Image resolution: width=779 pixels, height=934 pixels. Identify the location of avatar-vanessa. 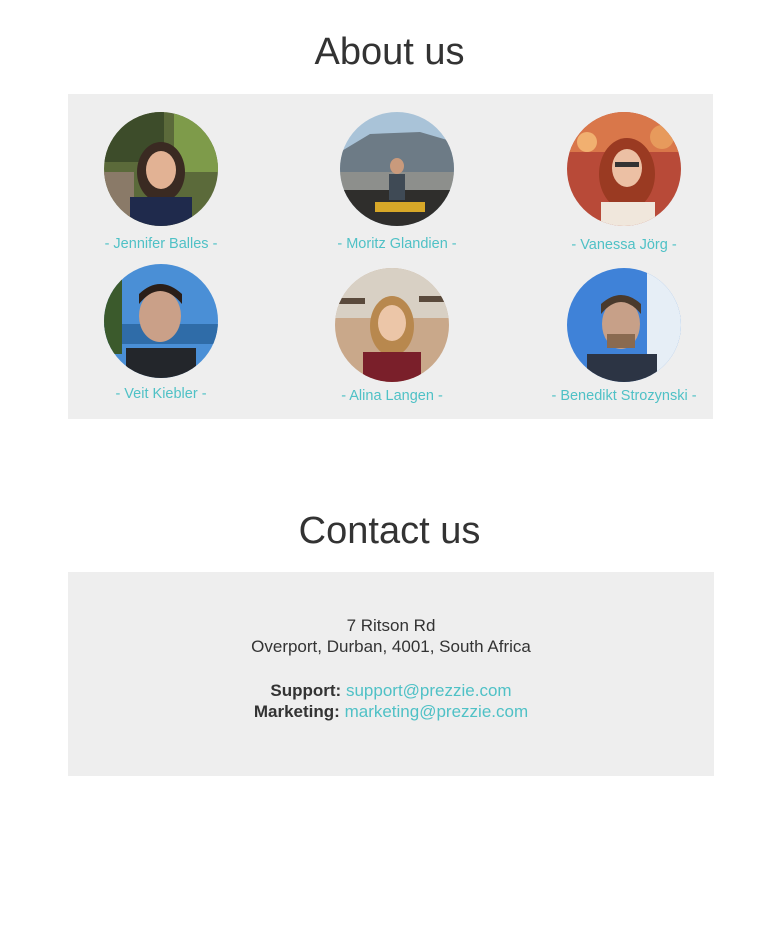
(624, 169).